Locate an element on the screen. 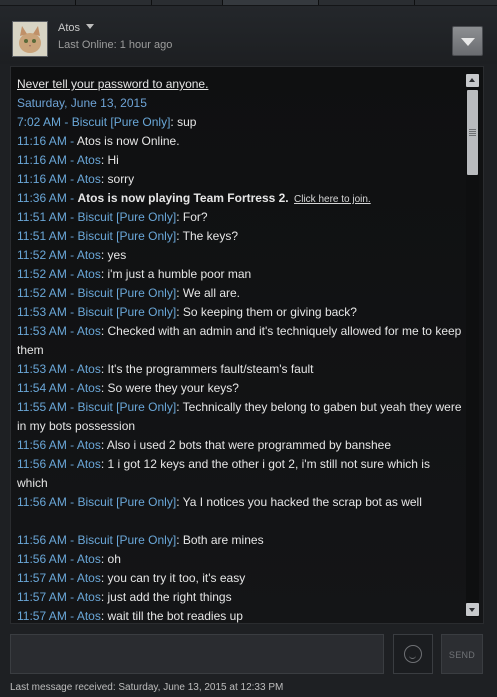 This screenshot has height=697, width=497. message-text: The keys? is located at coordinates (210, 236).